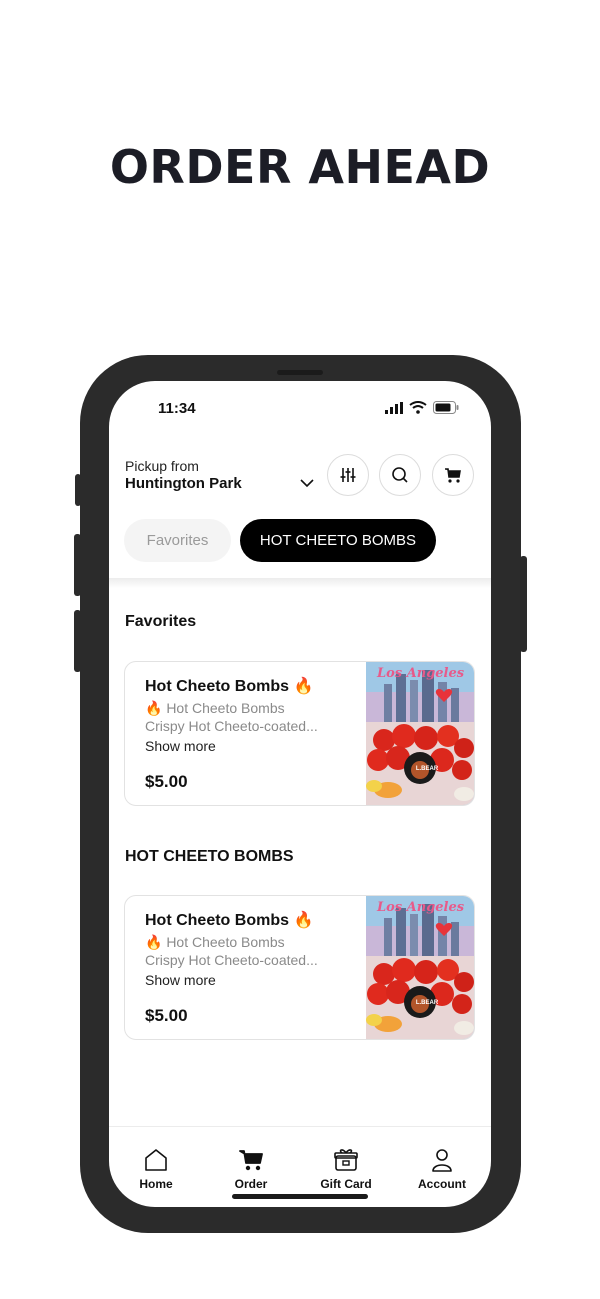  What do you see at coordinates (177, 408) in the screenshot?
I see `status-time: 11:34` at bounding box center [177, 408].